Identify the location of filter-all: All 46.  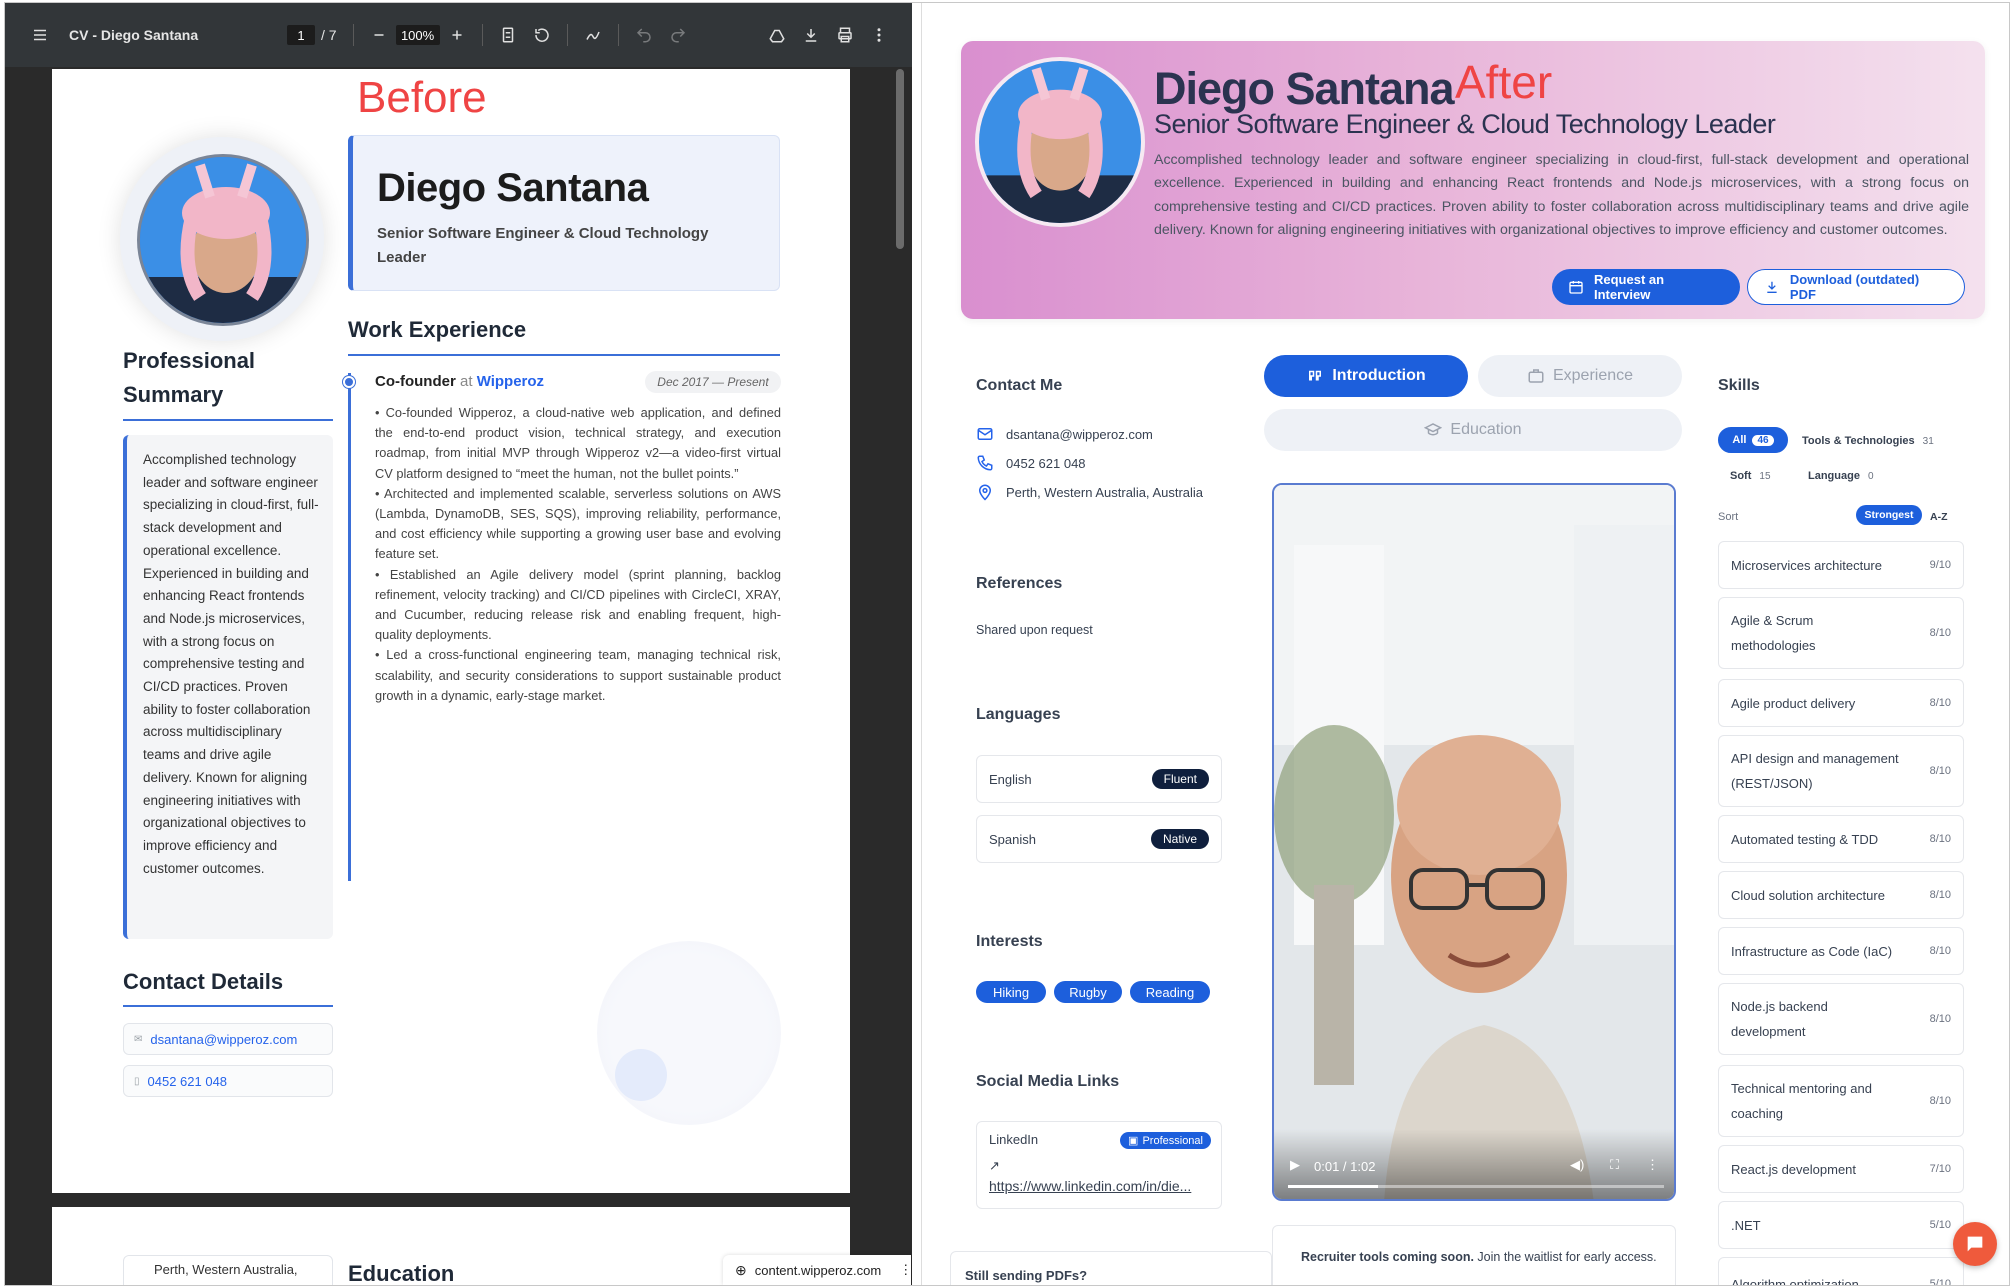
(1753, 440).